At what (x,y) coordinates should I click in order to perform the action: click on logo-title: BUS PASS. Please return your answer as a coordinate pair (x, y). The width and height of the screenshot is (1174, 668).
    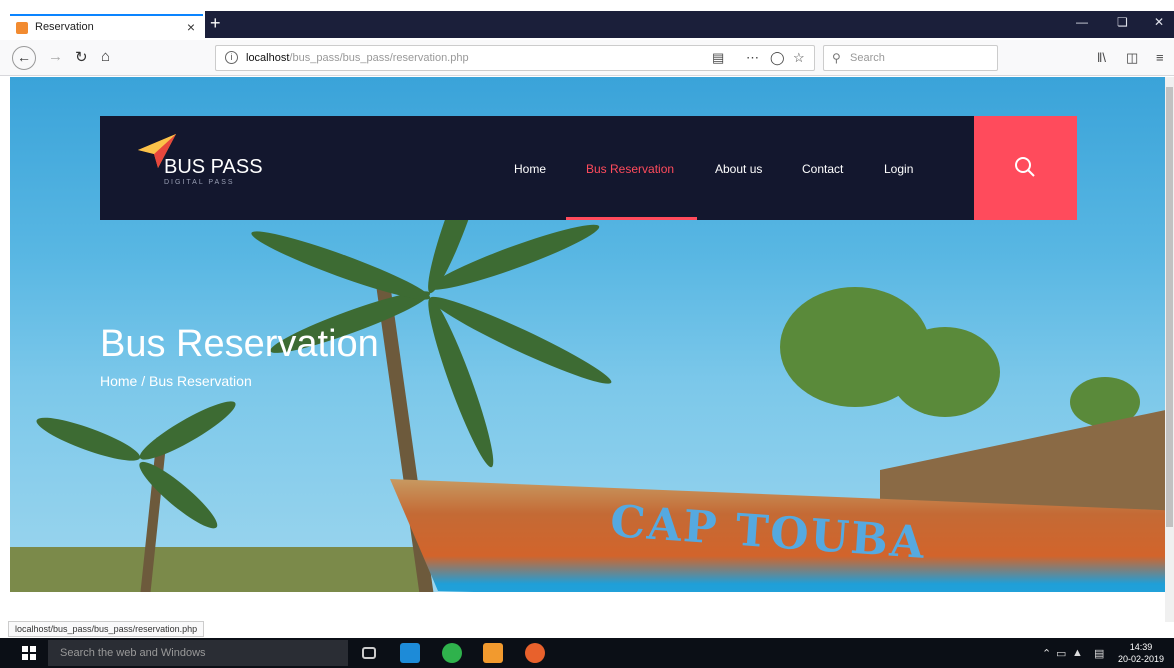
    Looking at the image, I should click on (213, 167).